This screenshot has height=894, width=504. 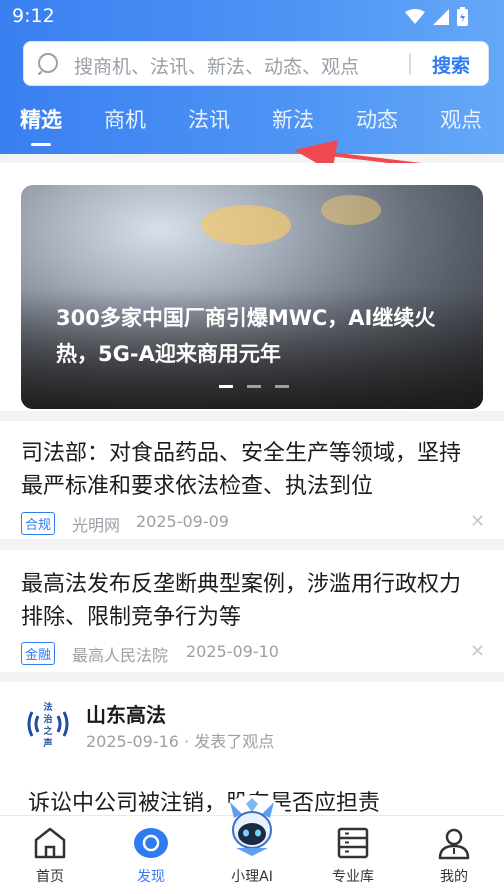 I want to click on nav-label: 首页, so click(x=50, y=877).